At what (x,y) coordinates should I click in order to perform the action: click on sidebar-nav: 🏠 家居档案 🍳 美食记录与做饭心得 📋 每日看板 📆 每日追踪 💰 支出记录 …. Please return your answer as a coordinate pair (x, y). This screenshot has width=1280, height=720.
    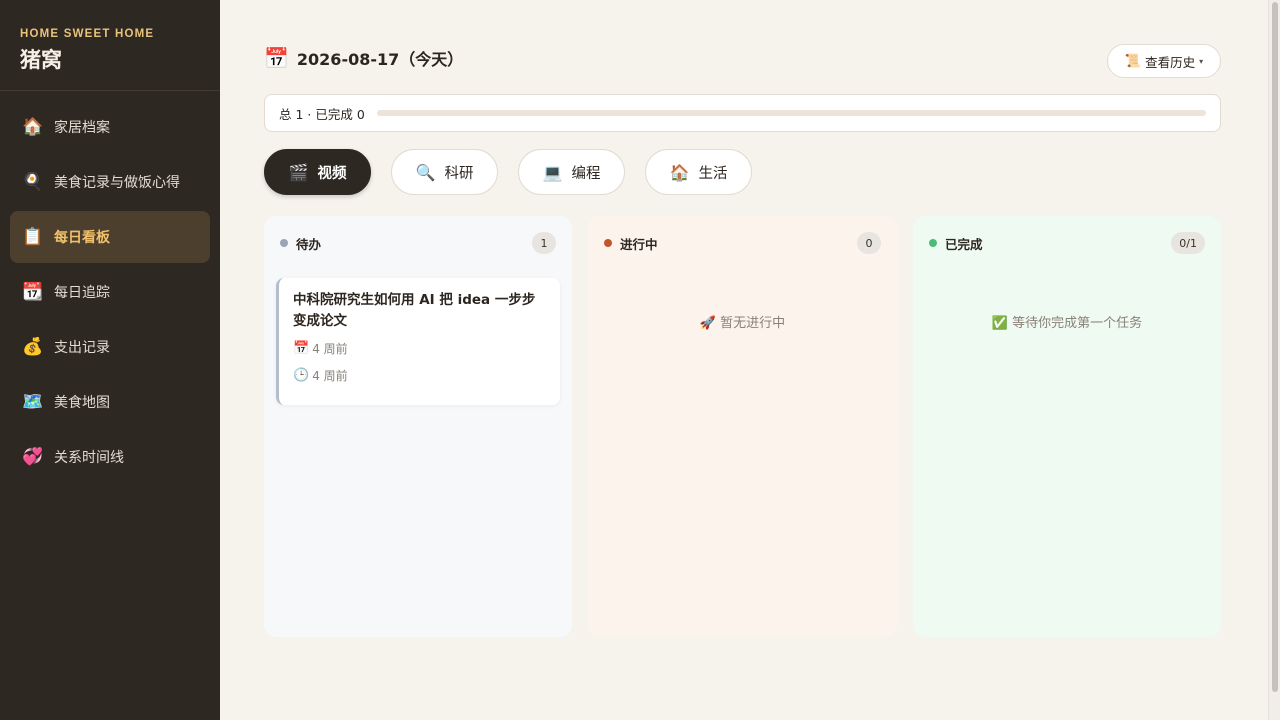
    Looking at the image, I should click on (110, 293).